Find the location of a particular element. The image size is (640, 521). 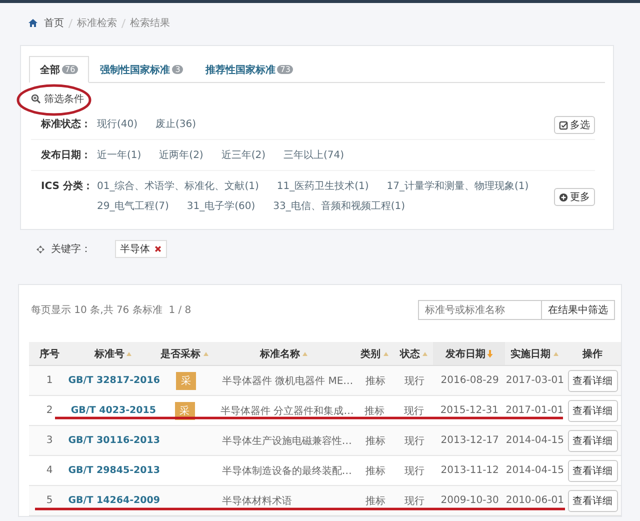

sort-down-icon is located at coordinates (490, 354).